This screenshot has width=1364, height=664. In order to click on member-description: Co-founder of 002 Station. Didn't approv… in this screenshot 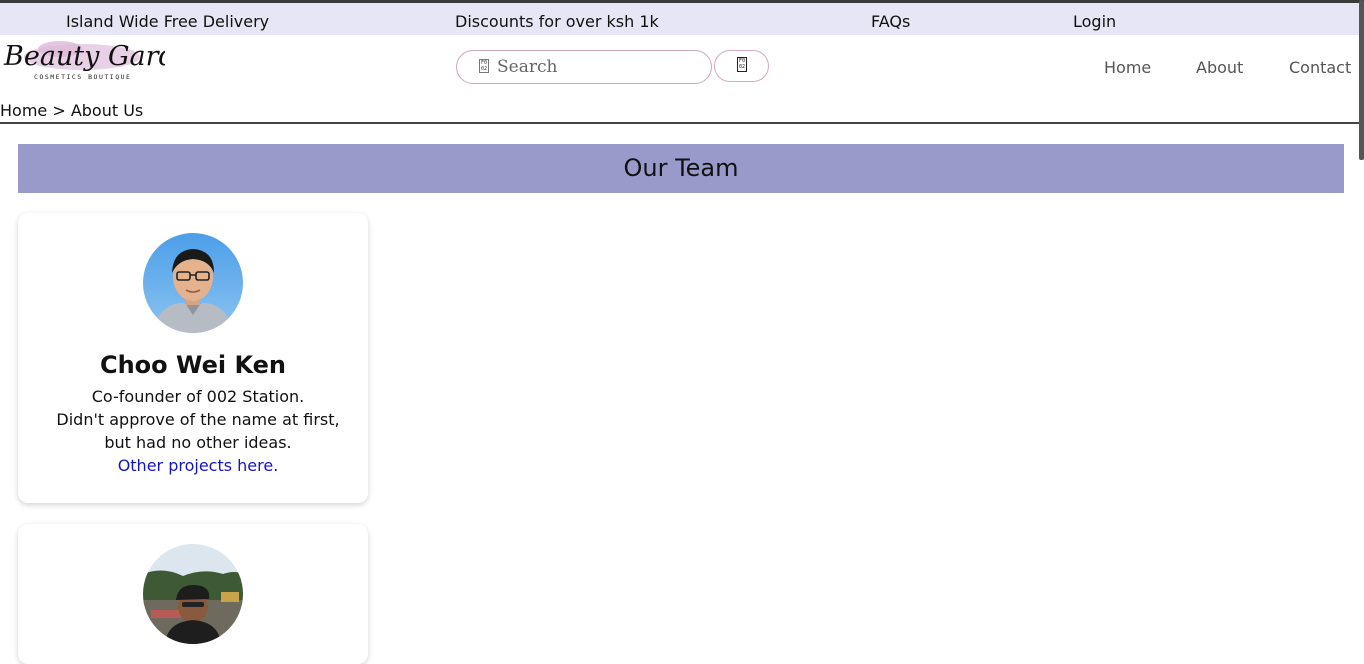, I will do `click(198, 431)`.